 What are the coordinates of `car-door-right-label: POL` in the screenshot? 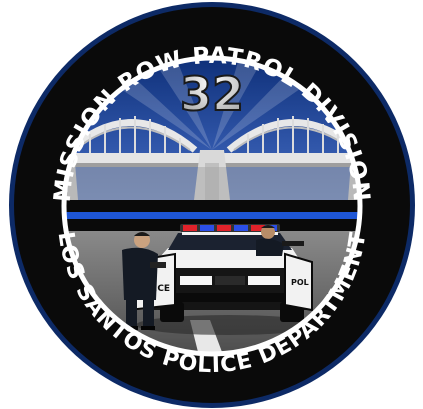 It's located at (300, 282).